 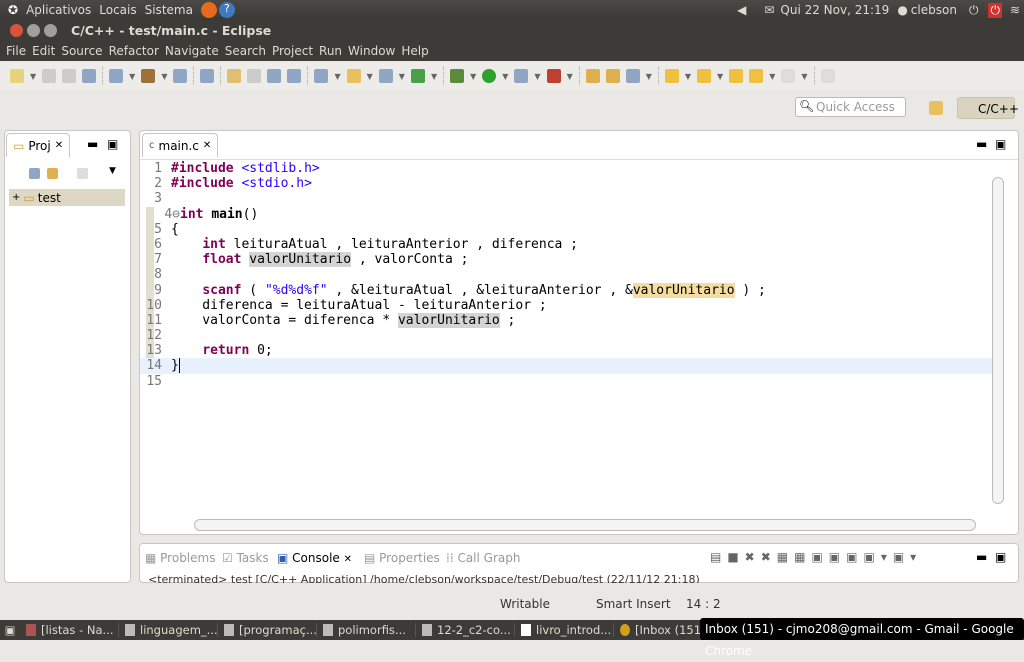 I want to click on help-icon: ?, so click(x=226, y=10).